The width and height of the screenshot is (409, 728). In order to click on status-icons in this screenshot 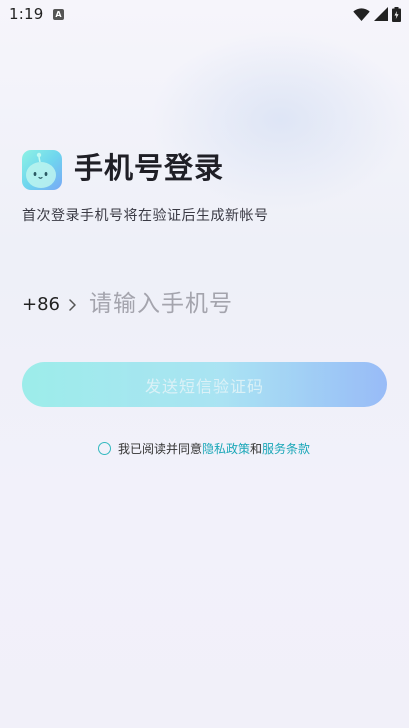, I will do `click(377, 14)`.